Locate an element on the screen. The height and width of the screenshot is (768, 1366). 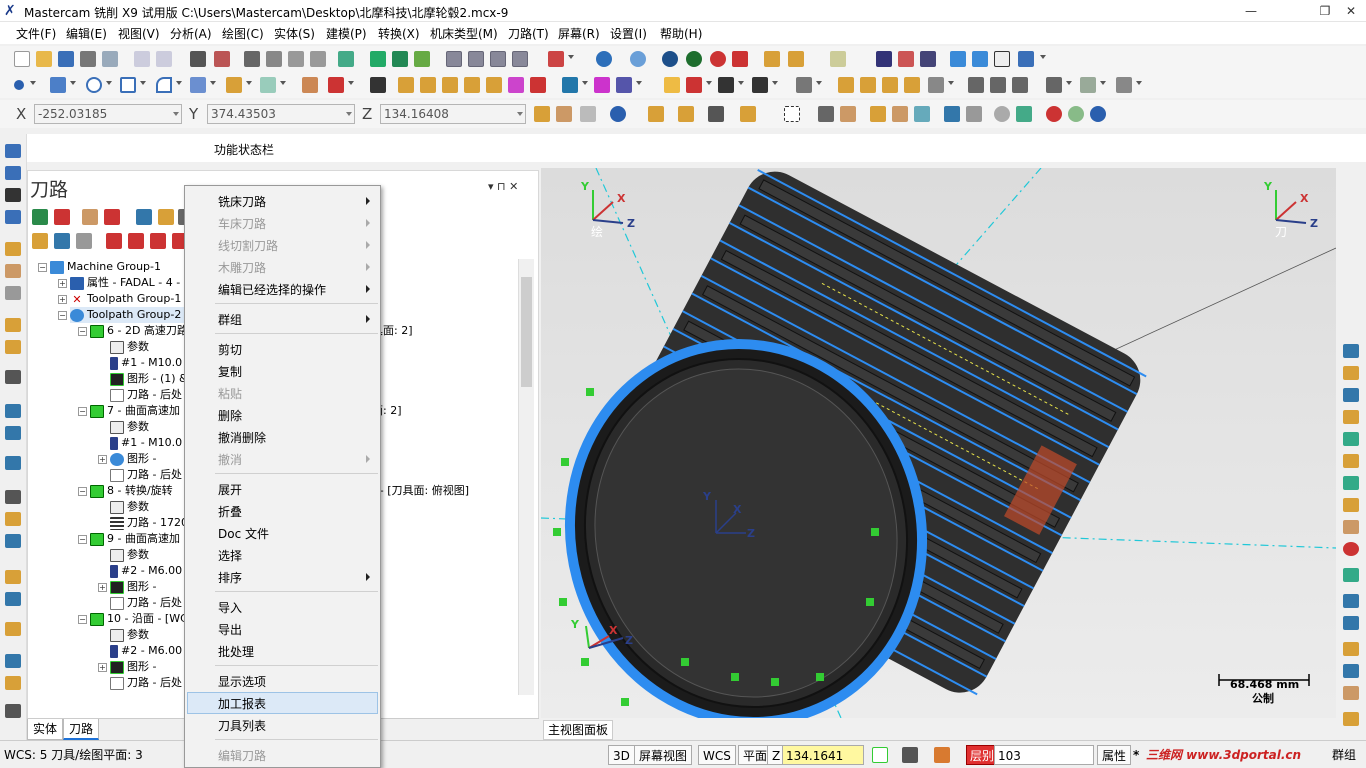
right-view-icon is located at coordinates (498, 59).